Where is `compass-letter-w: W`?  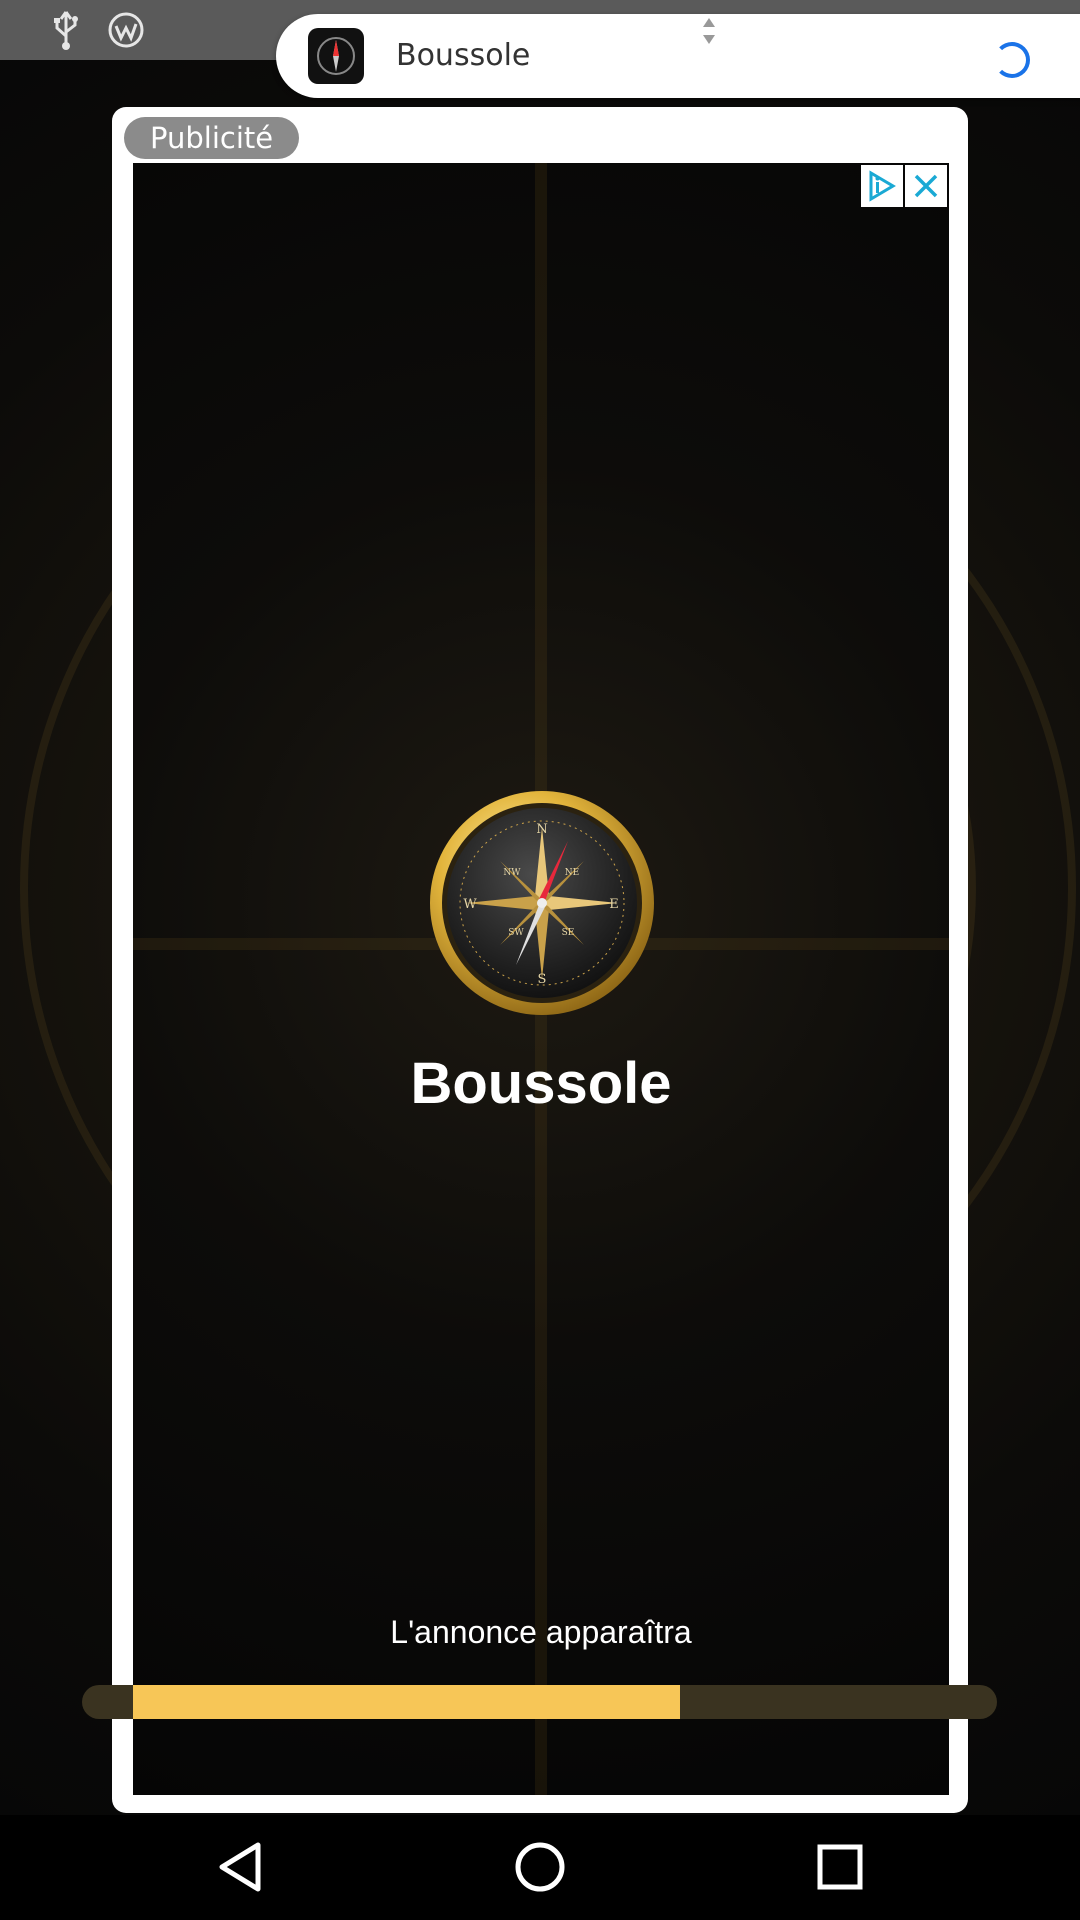
compass-letter-w: W is located at coordinates (470, 904).